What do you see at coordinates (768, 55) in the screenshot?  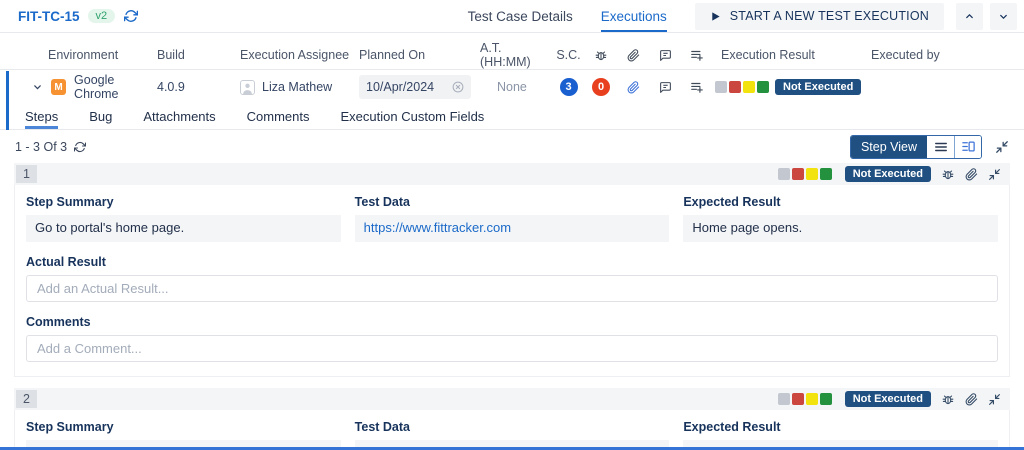 I see `column-execution-result: Execution Result` at bounding box center [768, 55].